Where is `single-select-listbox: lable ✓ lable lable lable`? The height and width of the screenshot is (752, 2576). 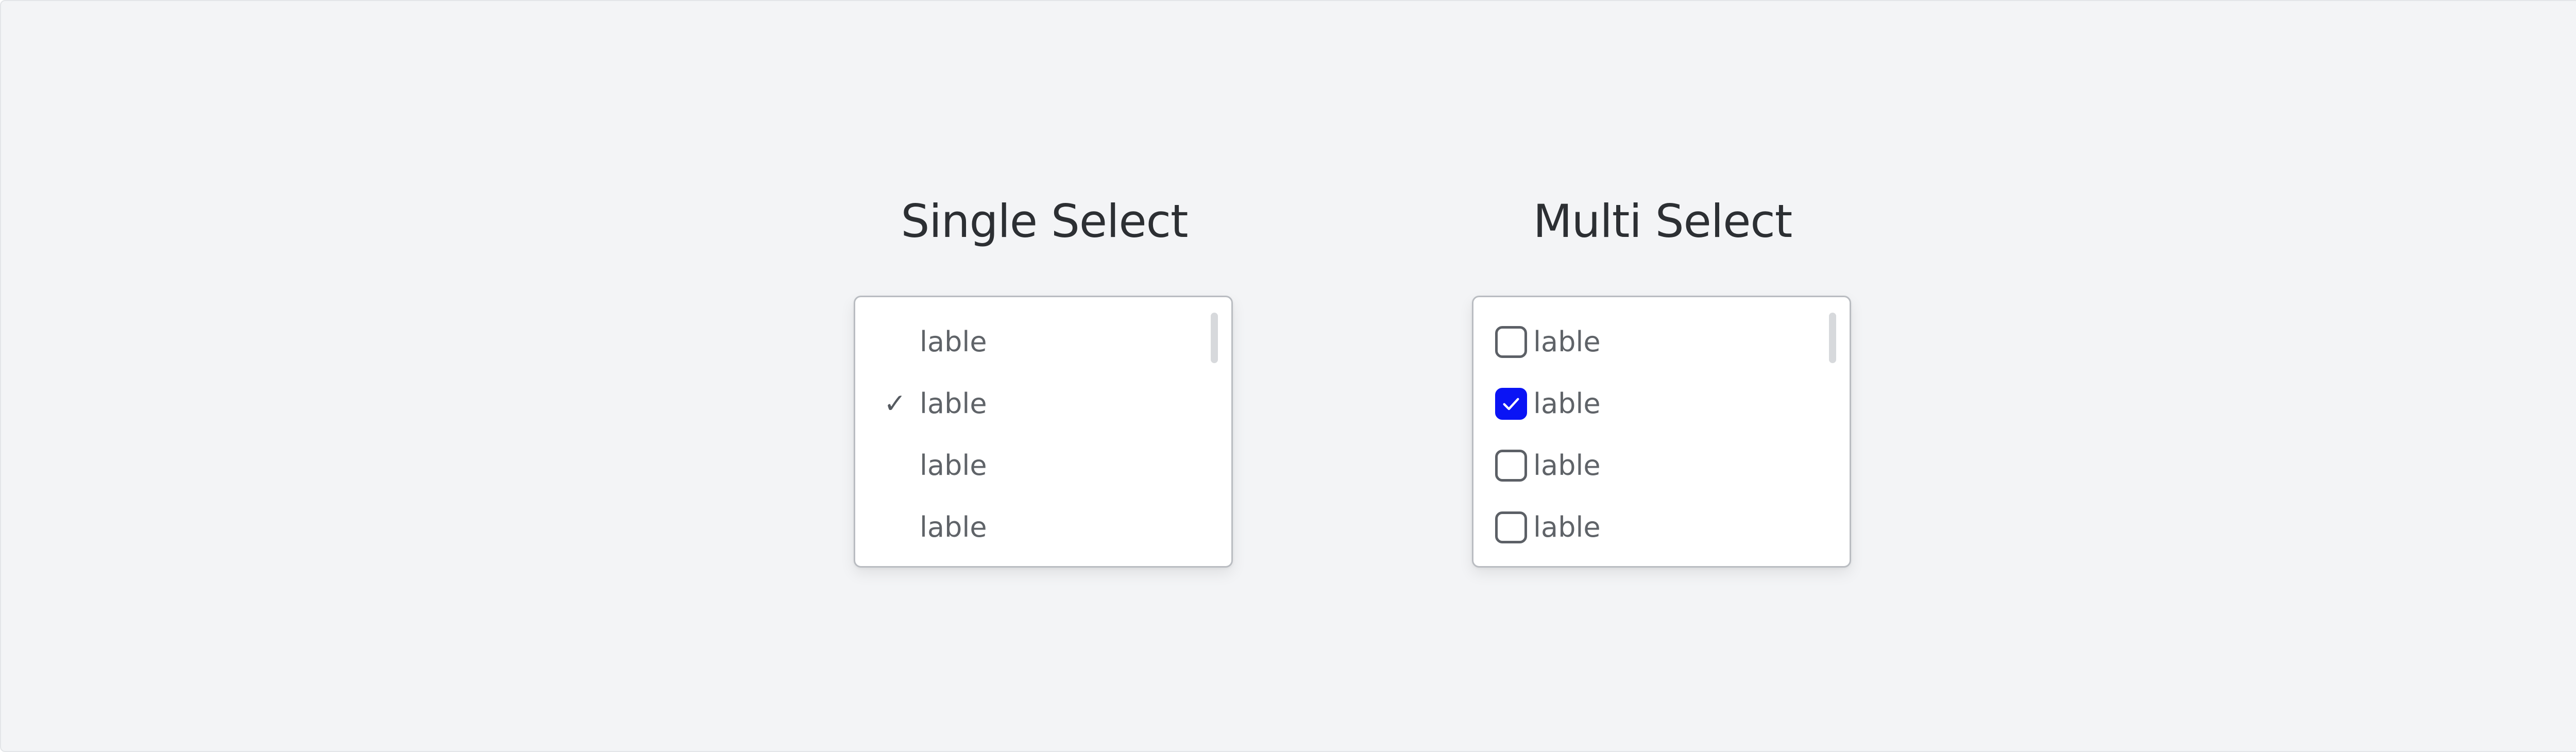
single-select-listbox: lable ✓ lable lable lable is located at coordinates (1043, 432).